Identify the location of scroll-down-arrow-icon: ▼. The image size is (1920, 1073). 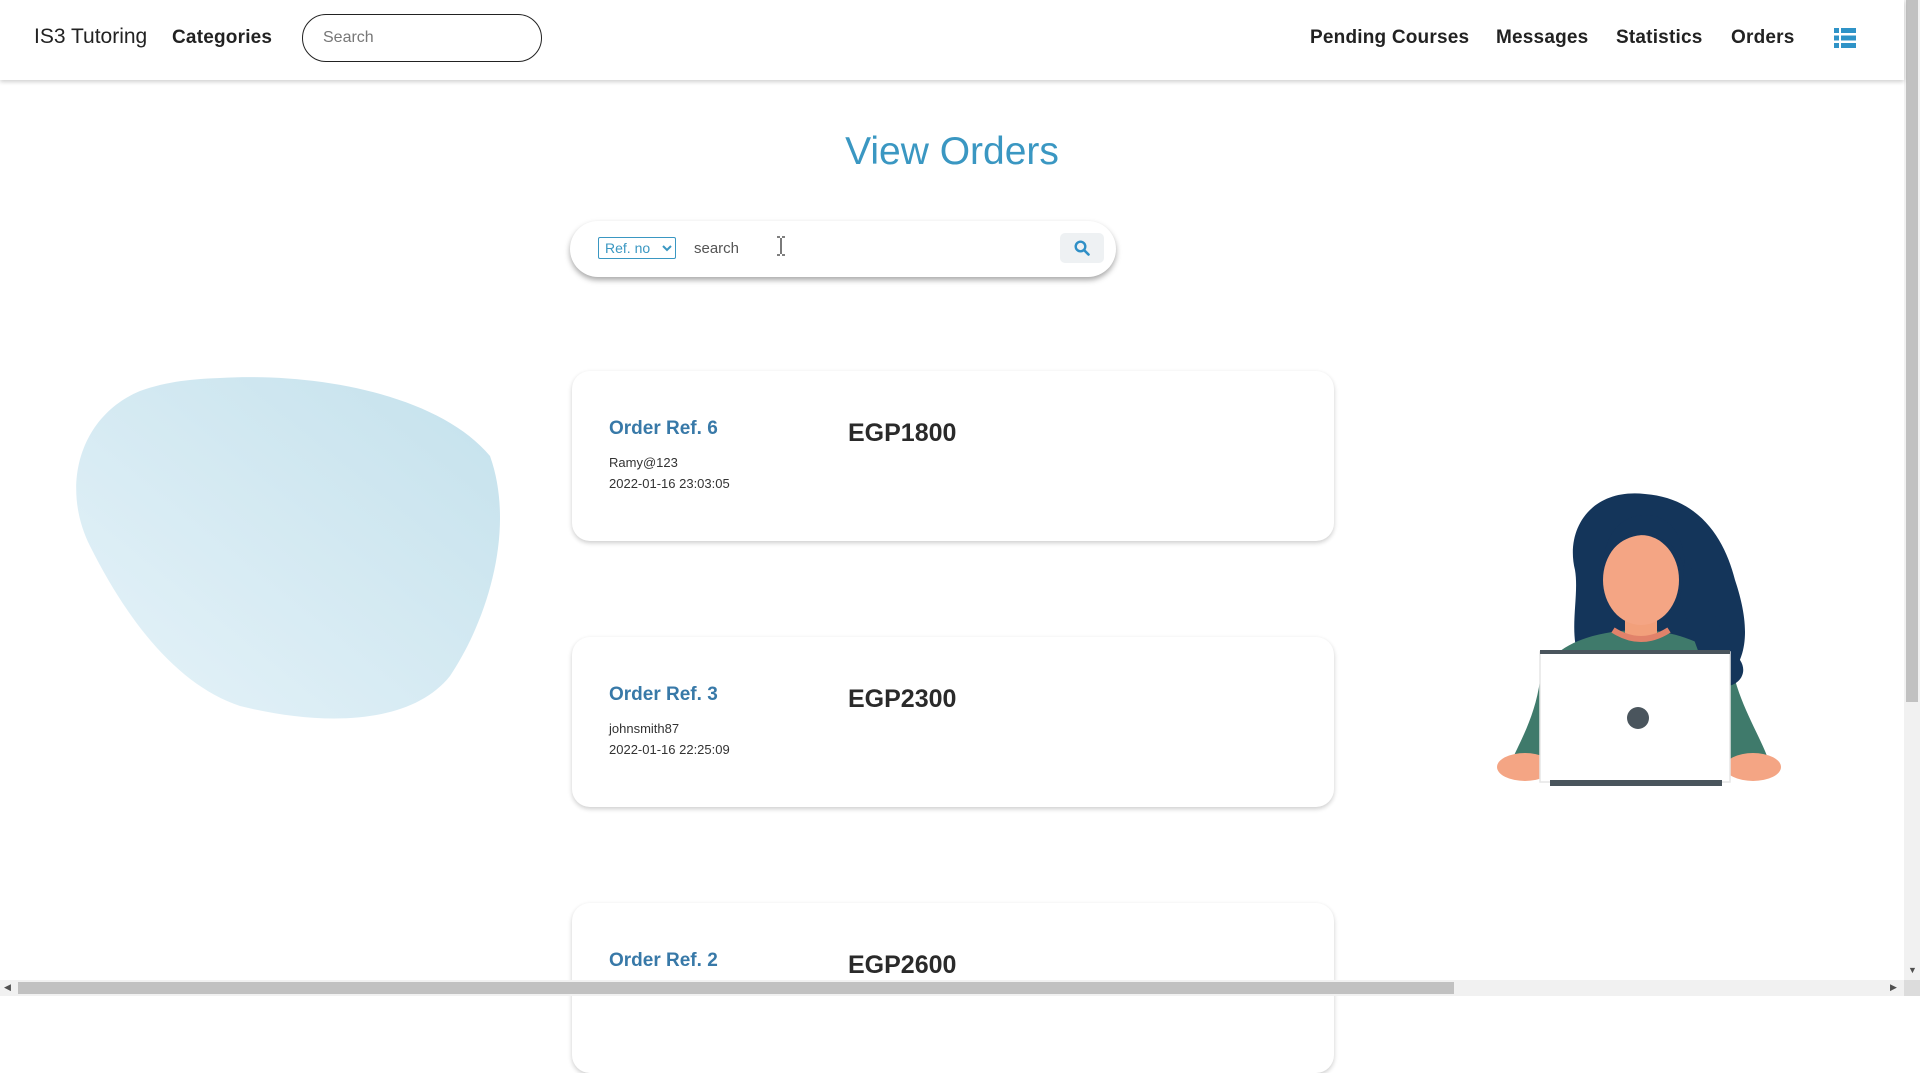
(1912, 970).